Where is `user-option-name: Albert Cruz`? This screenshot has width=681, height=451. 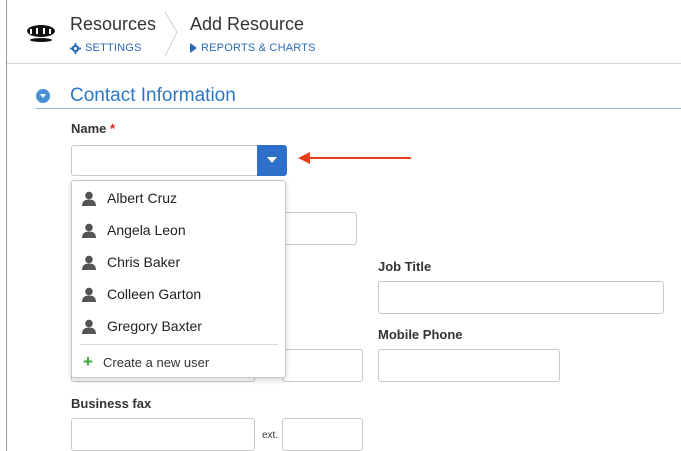
user-option-name: Albert Cruz is located at coordinates (142, 198).